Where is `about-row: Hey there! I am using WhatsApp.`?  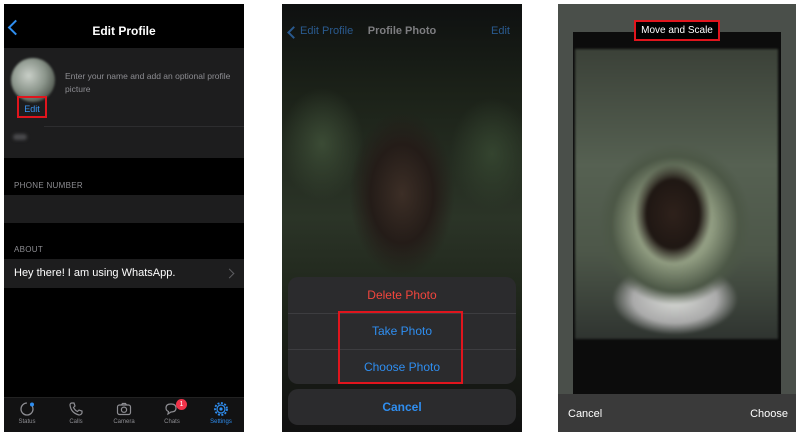 about-row: Hey there! I am using WhatsApp. is located at coordinates (124, 273).